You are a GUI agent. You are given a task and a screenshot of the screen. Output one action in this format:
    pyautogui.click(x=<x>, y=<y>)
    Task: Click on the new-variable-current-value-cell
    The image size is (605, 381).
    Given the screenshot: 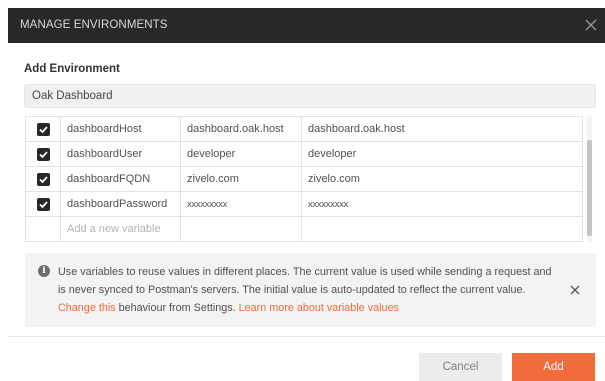 What is the action you would take?
    pyautogui.click(x=442, y=229)
    